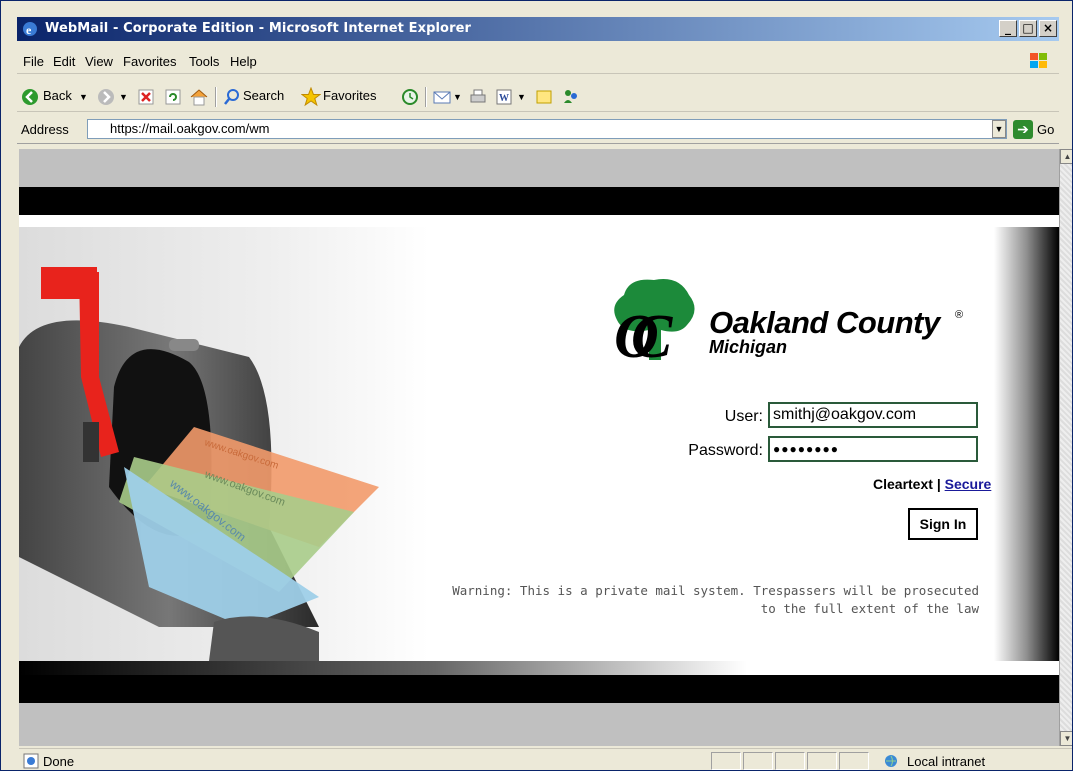  I want to click on logo-name: Oakland County, so click(824, 322).